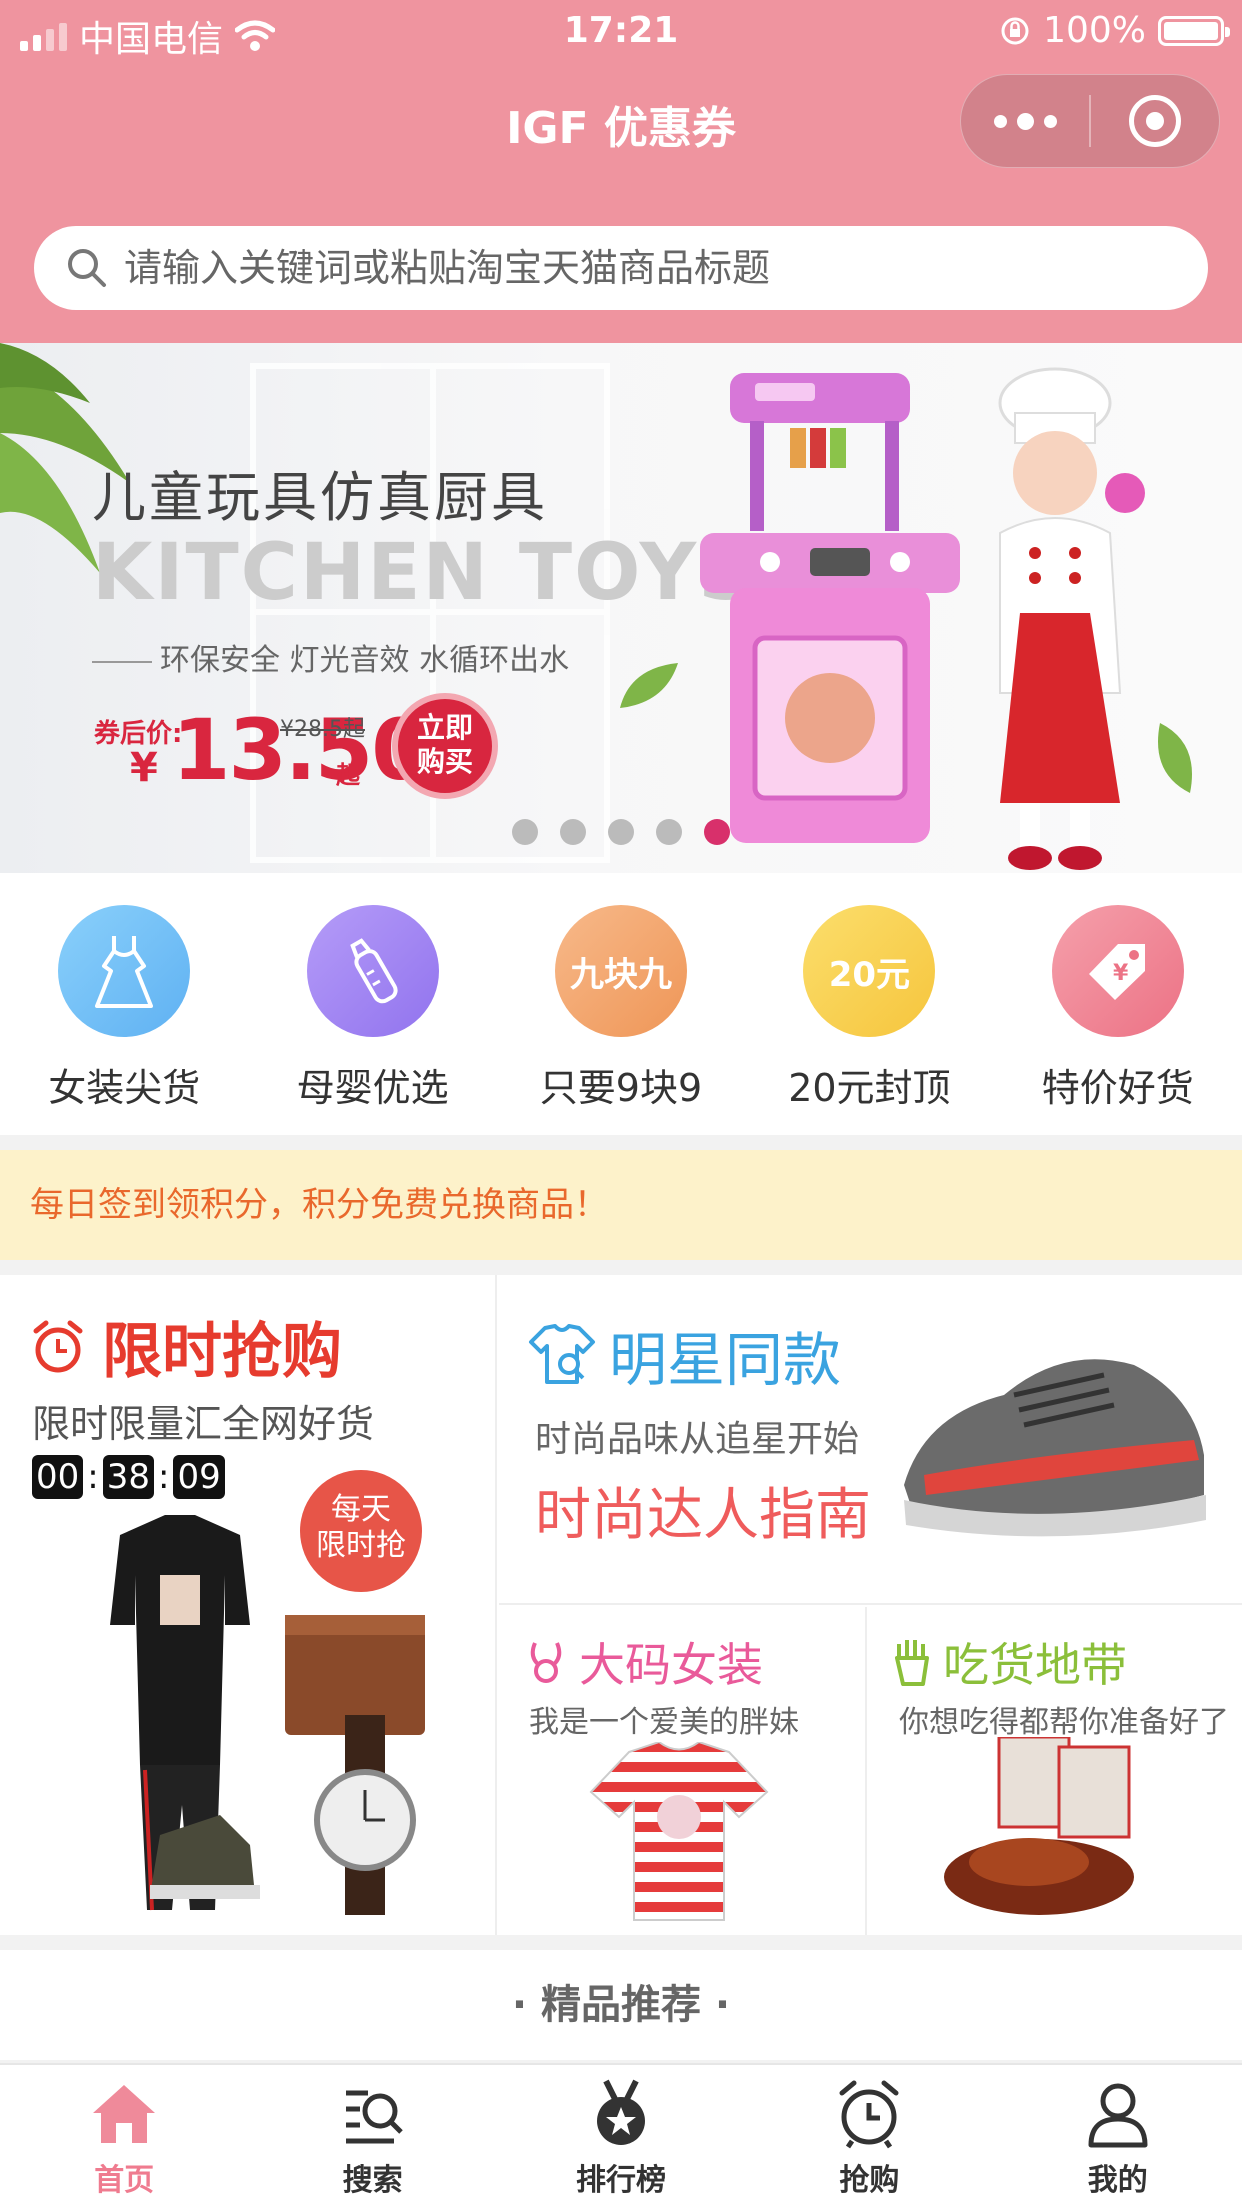  What do you see at coordinates (124, 1088) in the screenshot?
I see `category-label: 女装尖货` at bounding box center [124, 1088].